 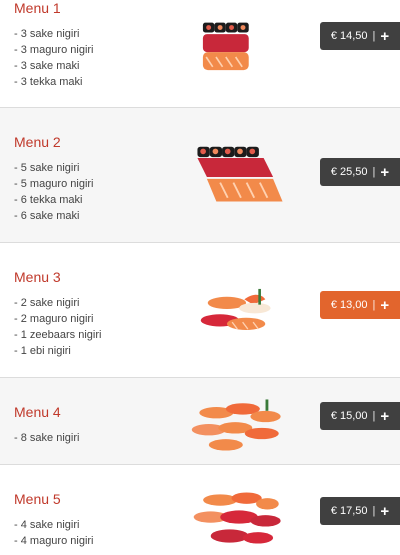 What do you see at coordinates (349, 172) in the screenshot?
I see `price-label: € 25,50` at bounding box center [349, 172].